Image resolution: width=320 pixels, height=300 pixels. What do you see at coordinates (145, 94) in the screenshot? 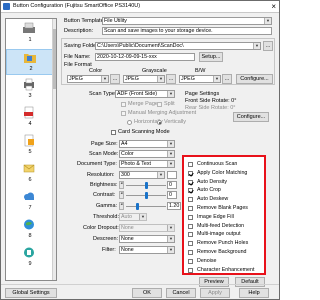
I see `scan-type-select: ADF (Front Side) ▼` at bounding box center [145, 94].